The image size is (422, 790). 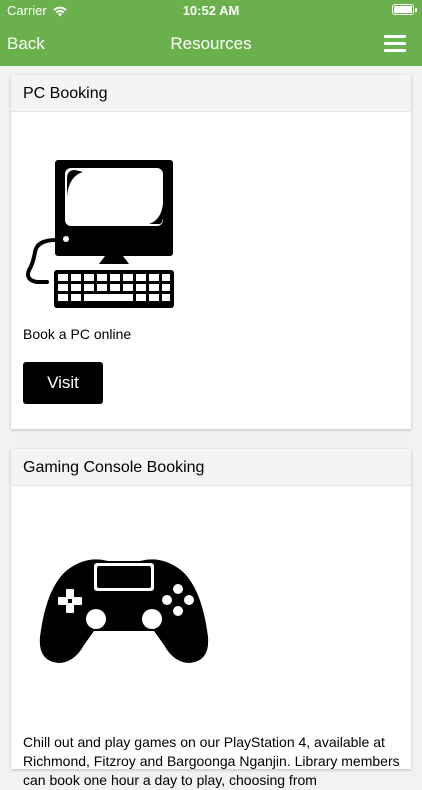 I want to click on card-title: PC Booking, so click(x=211, y=93).